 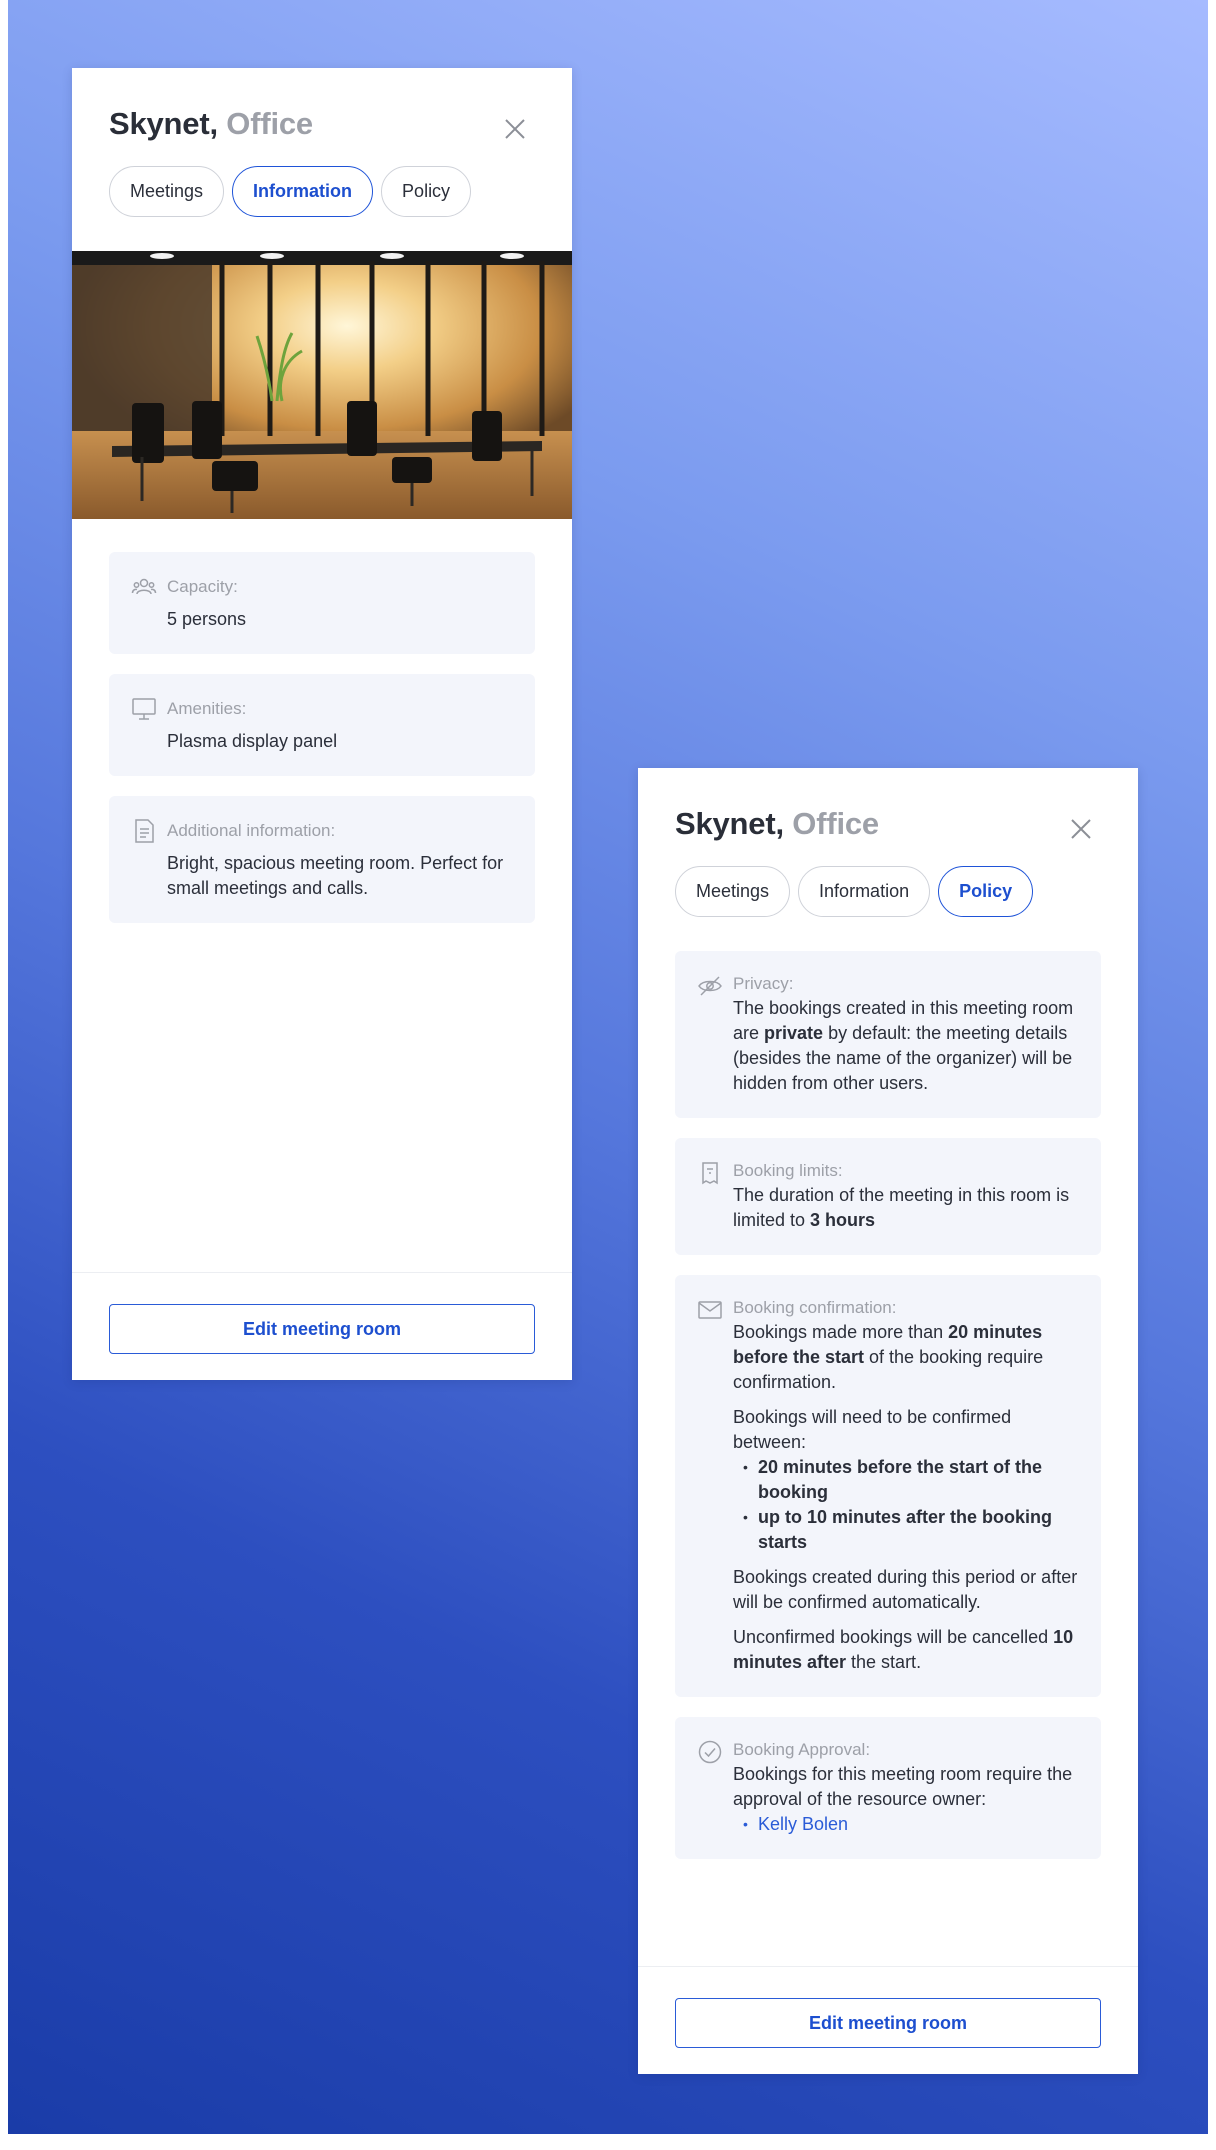 I want to click on booking-limits-emphasis: 3 hours, so click(x=843, y=1220).